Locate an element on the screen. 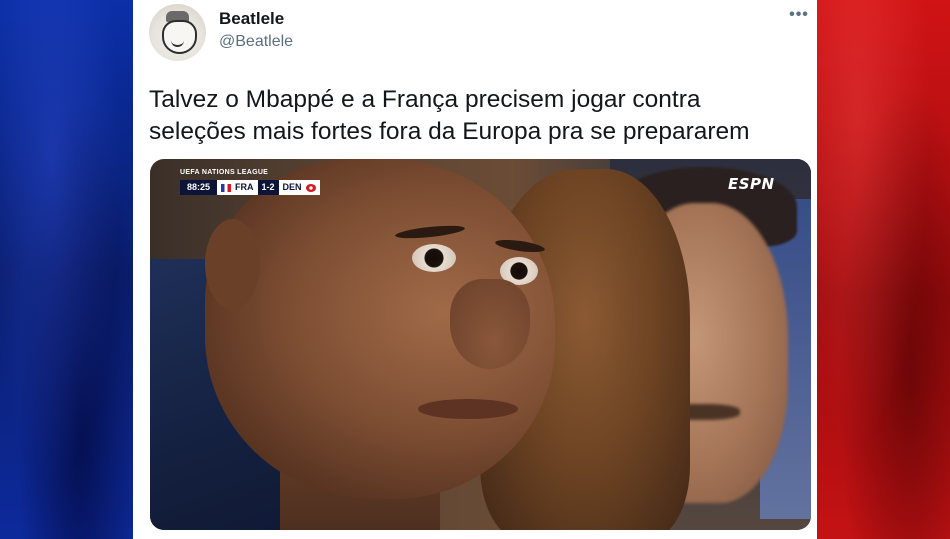 This screenshot has width=950, height=539. scorebug-time: 88:25 is located at coordinates (199, 187).